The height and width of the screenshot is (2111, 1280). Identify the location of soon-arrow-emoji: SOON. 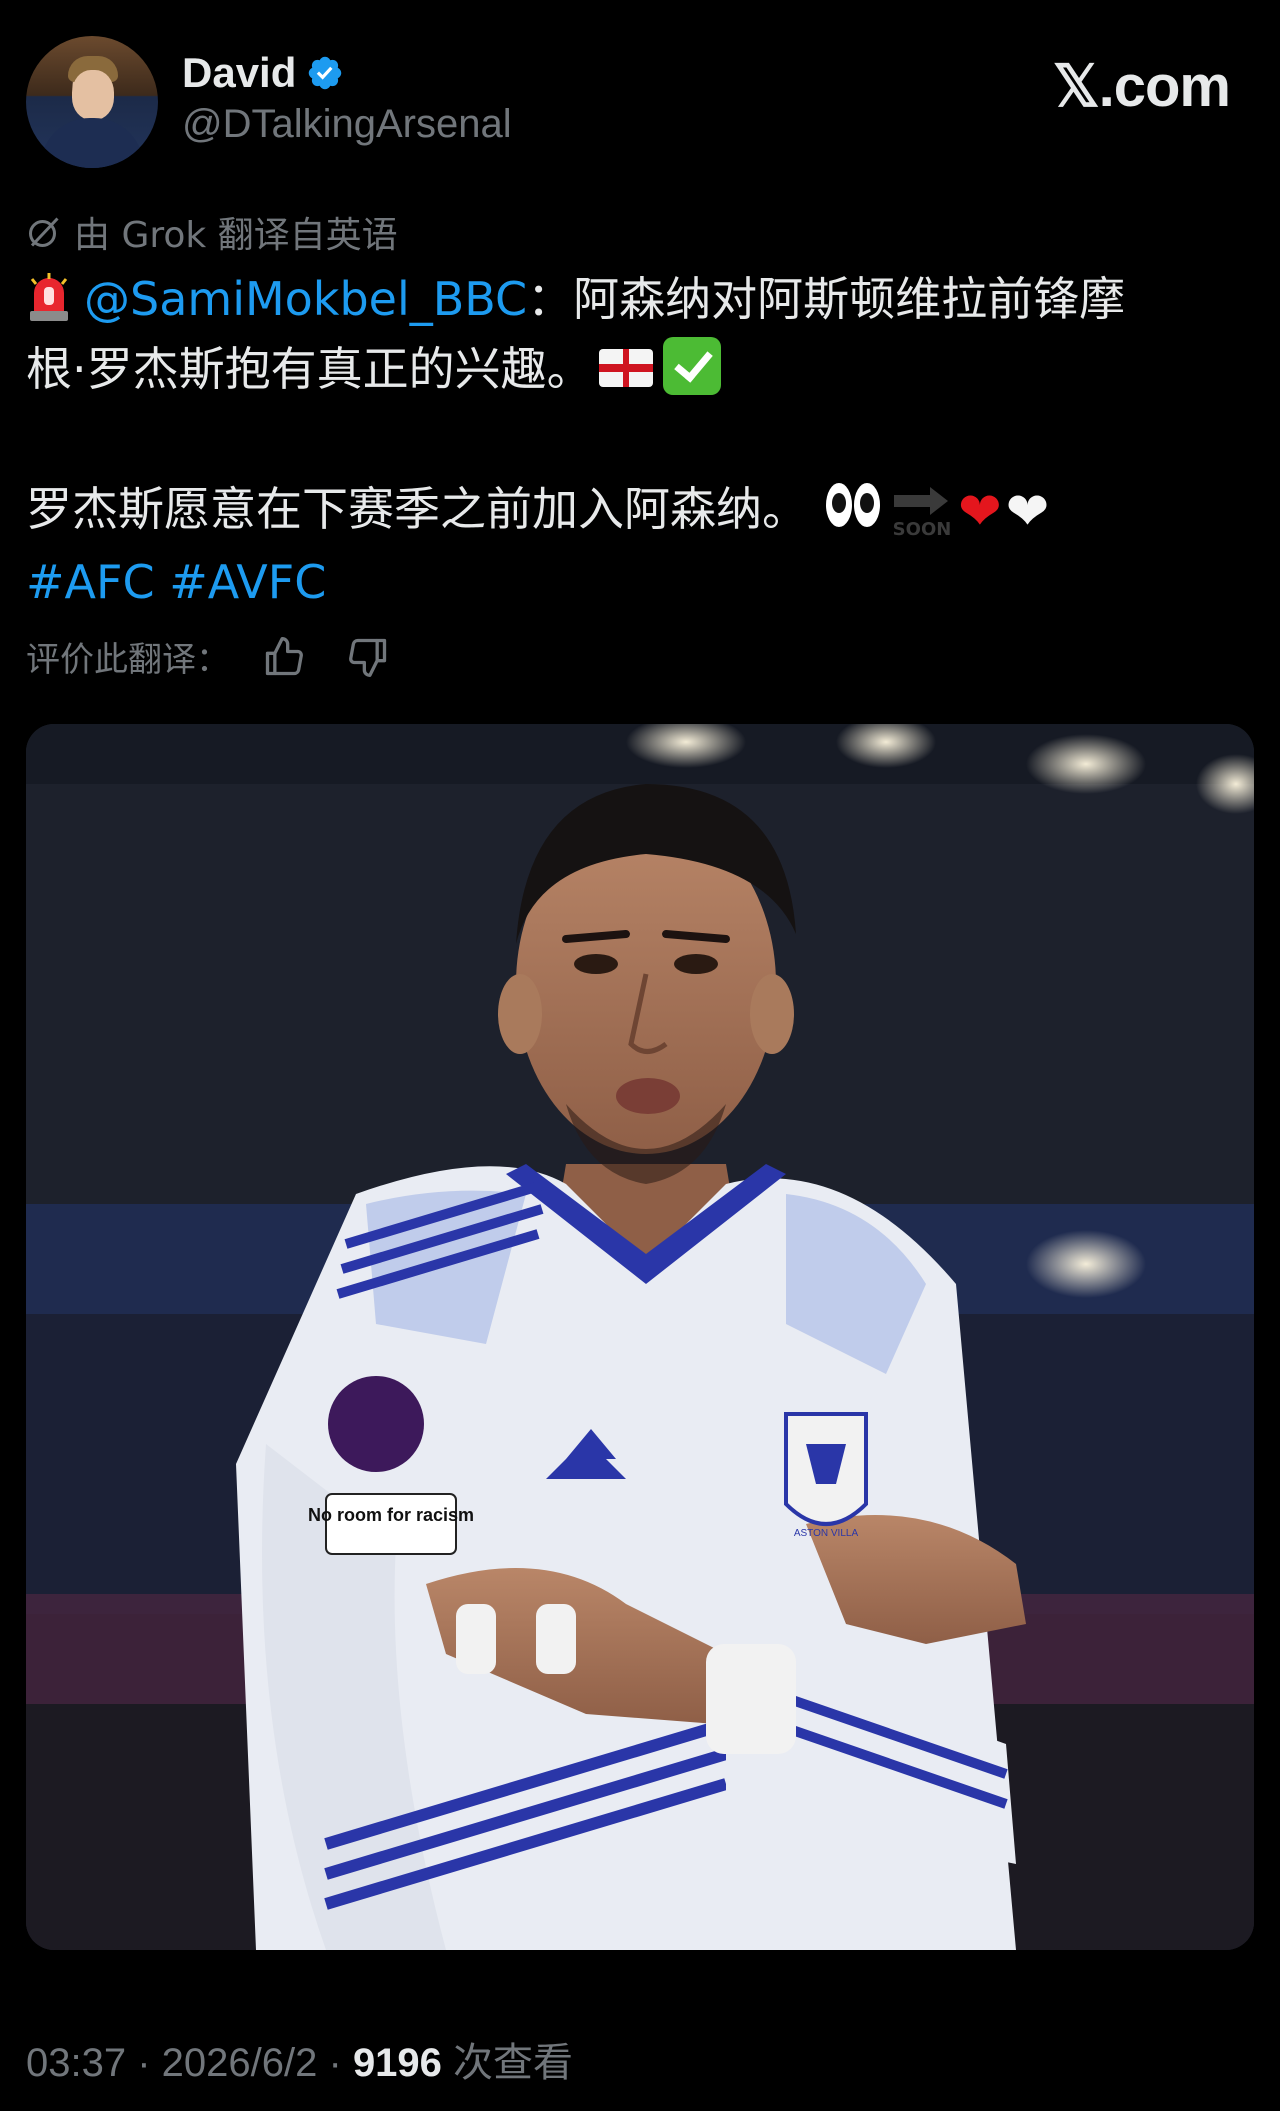
(922, 510).